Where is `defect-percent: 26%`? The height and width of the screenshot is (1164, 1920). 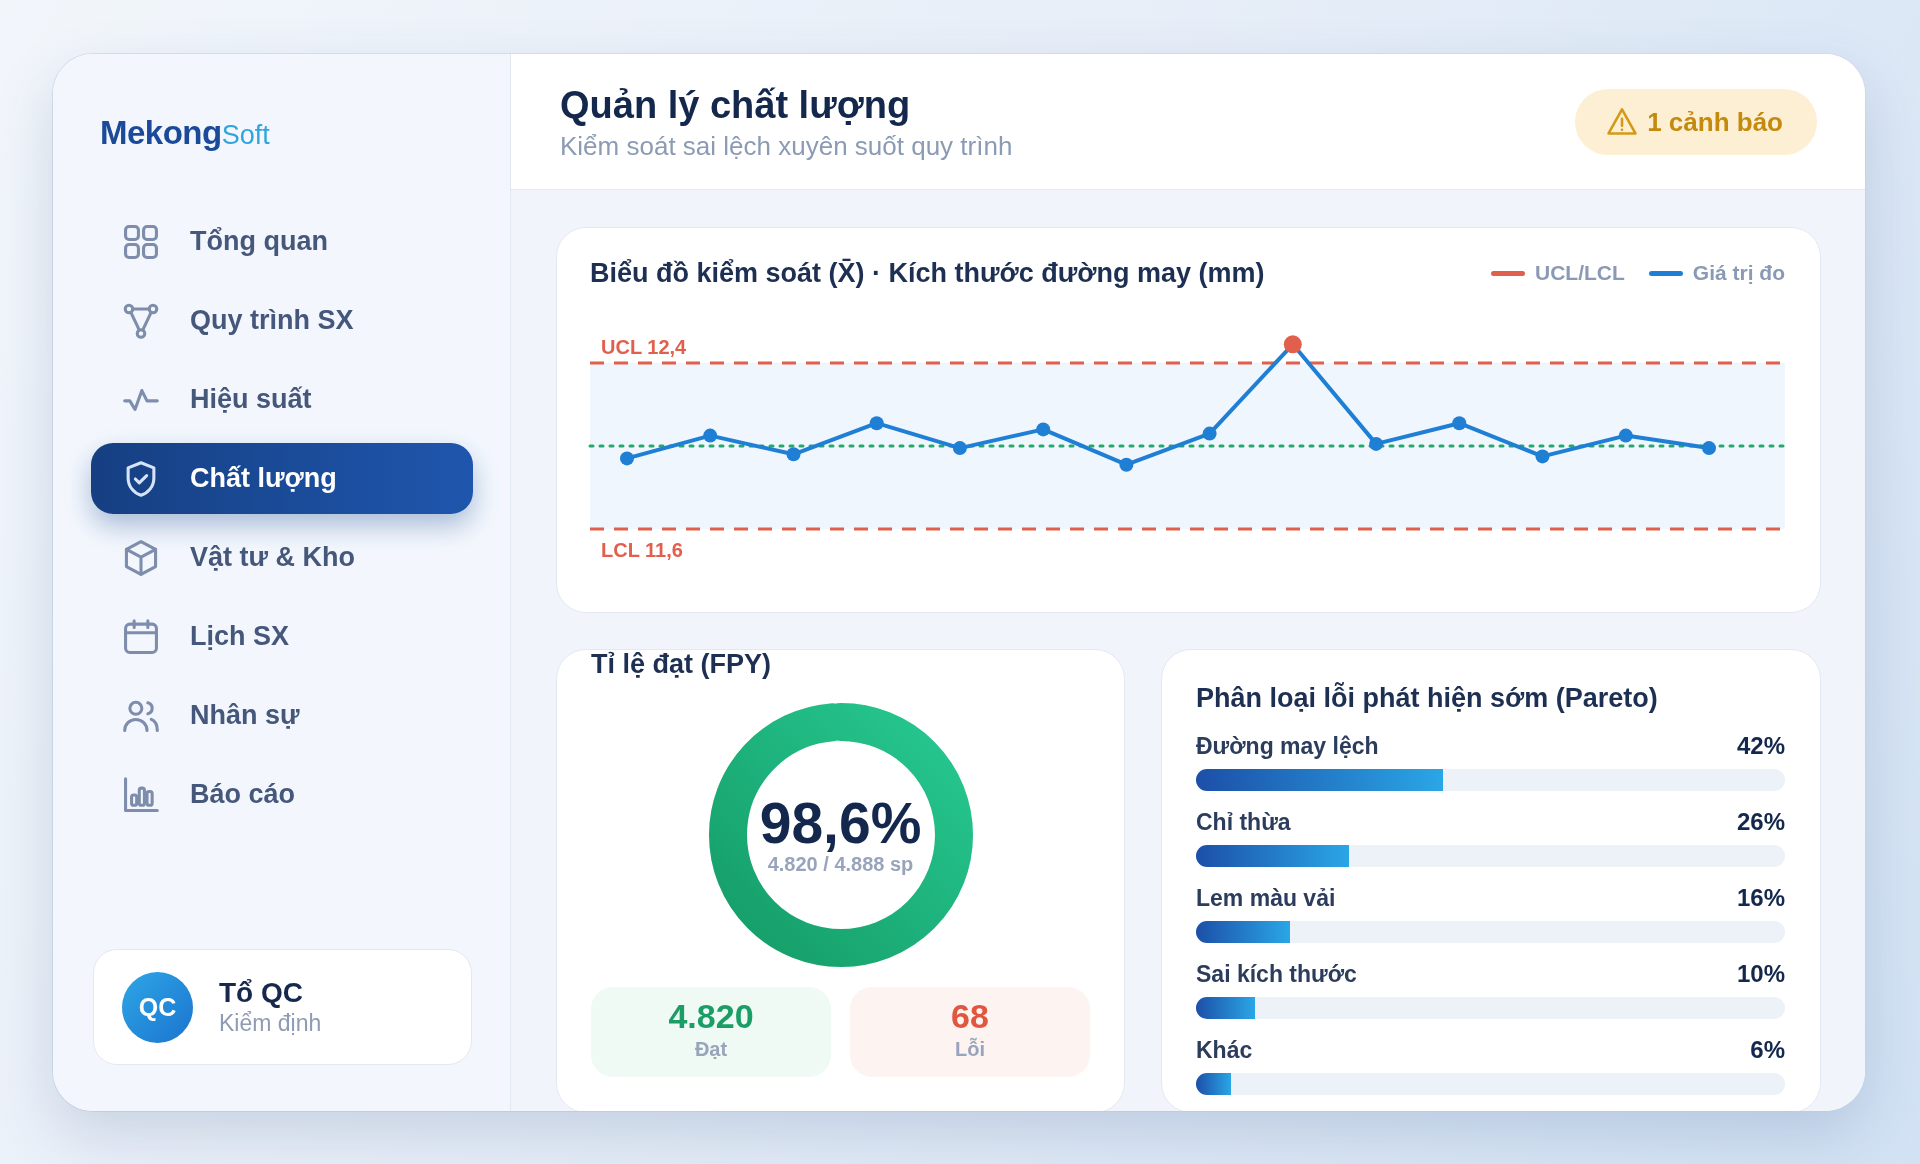
defect-percent: 26% is located at coordinates (1760, 822).